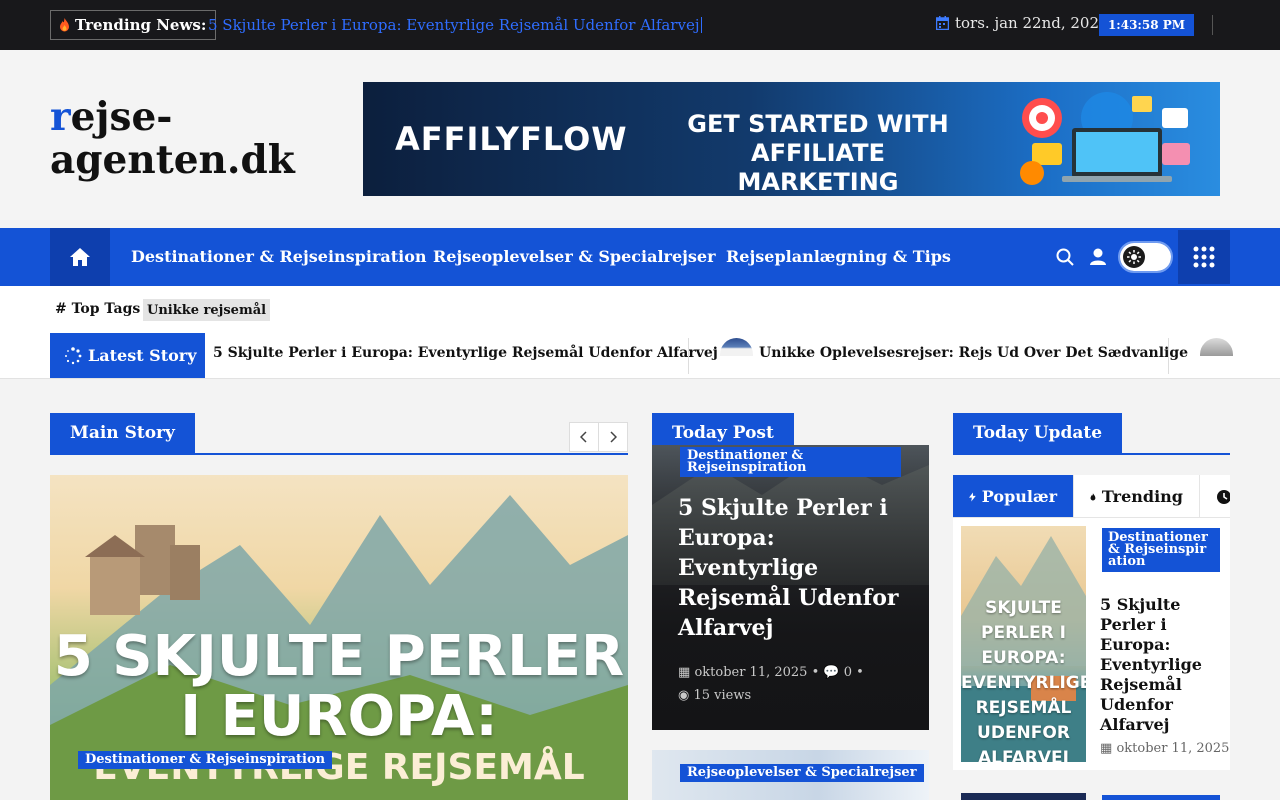  I want to click on top-tags-label: Top Tags, so click(106, 309).